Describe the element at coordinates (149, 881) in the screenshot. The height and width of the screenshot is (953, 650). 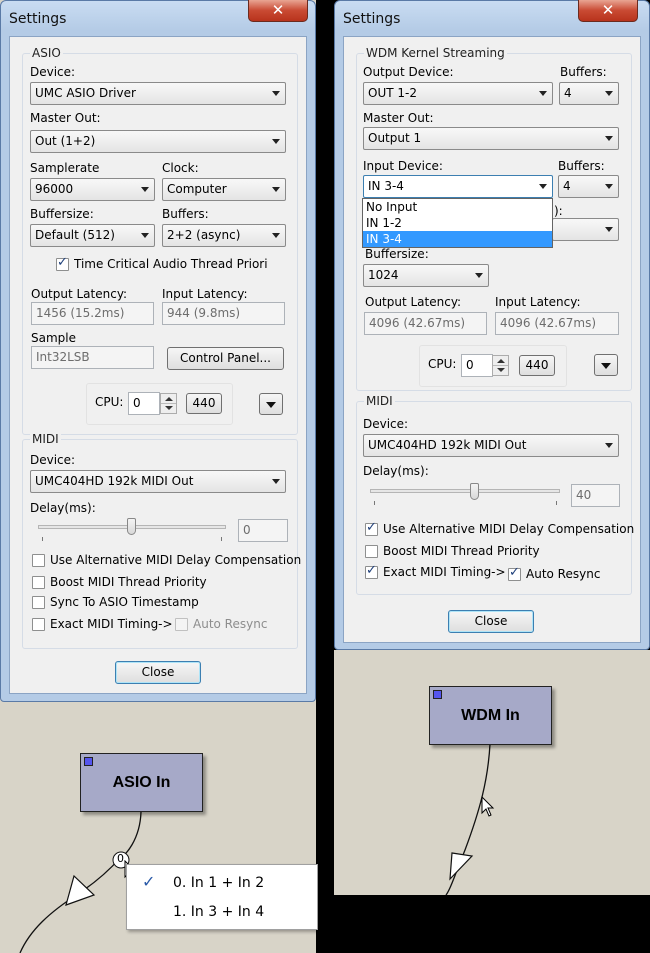
I see `checkmark-icon: ✓` at that location.